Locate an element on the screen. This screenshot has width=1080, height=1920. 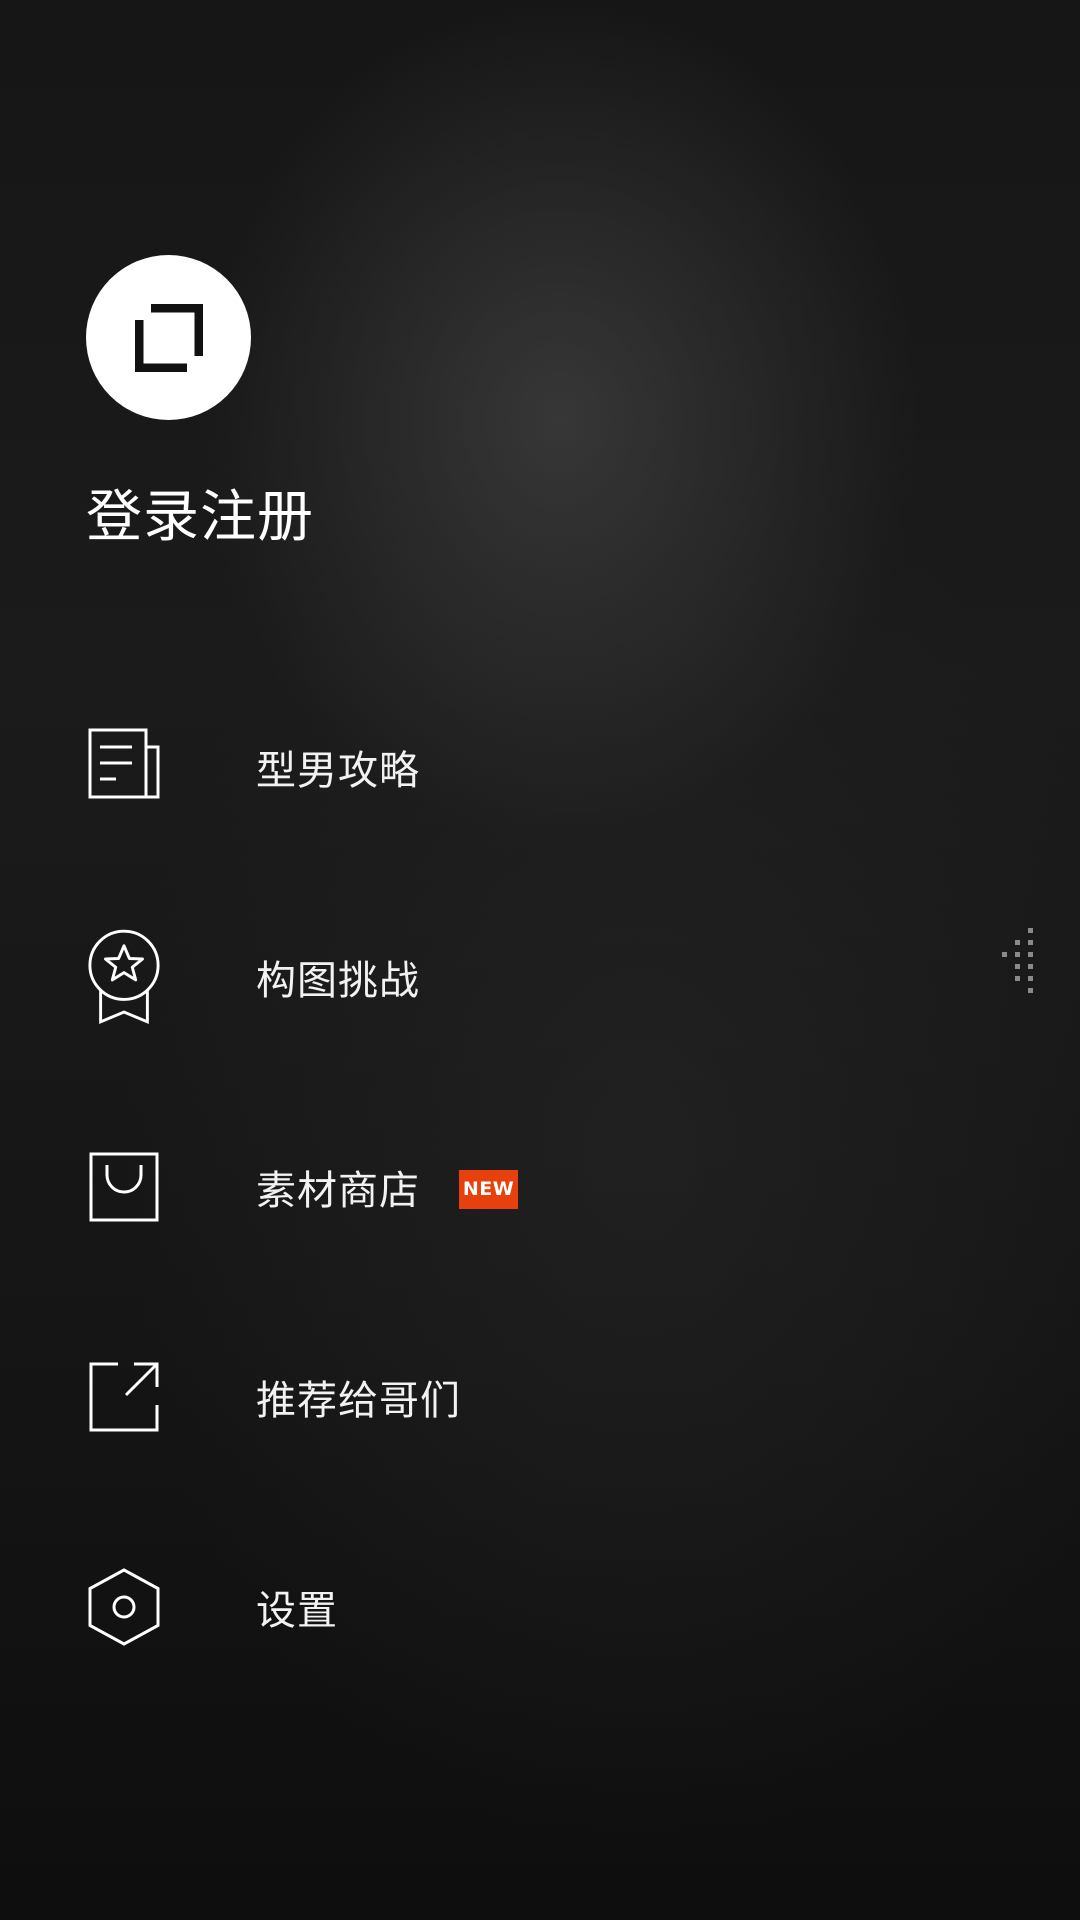
award-badge-icon is located at coordinates (124, 977).